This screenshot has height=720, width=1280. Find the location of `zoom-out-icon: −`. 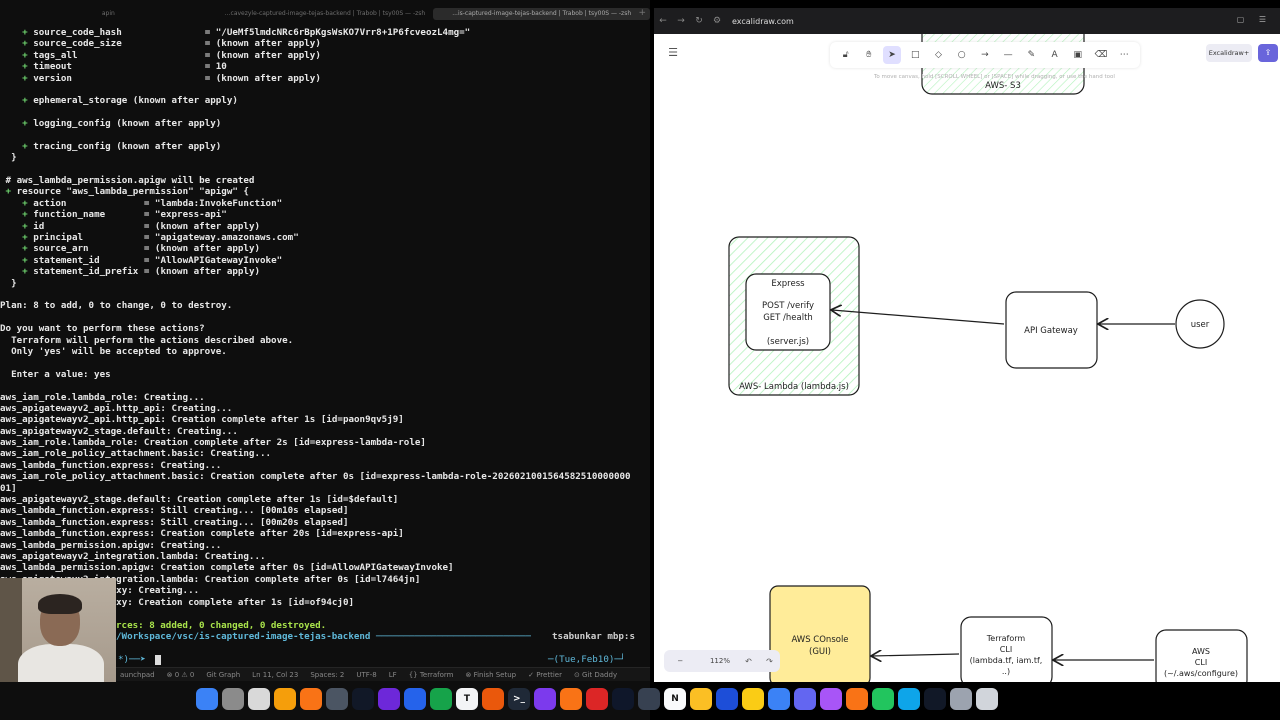

zoom-out-icon: − is located at coordinates (680, 661).